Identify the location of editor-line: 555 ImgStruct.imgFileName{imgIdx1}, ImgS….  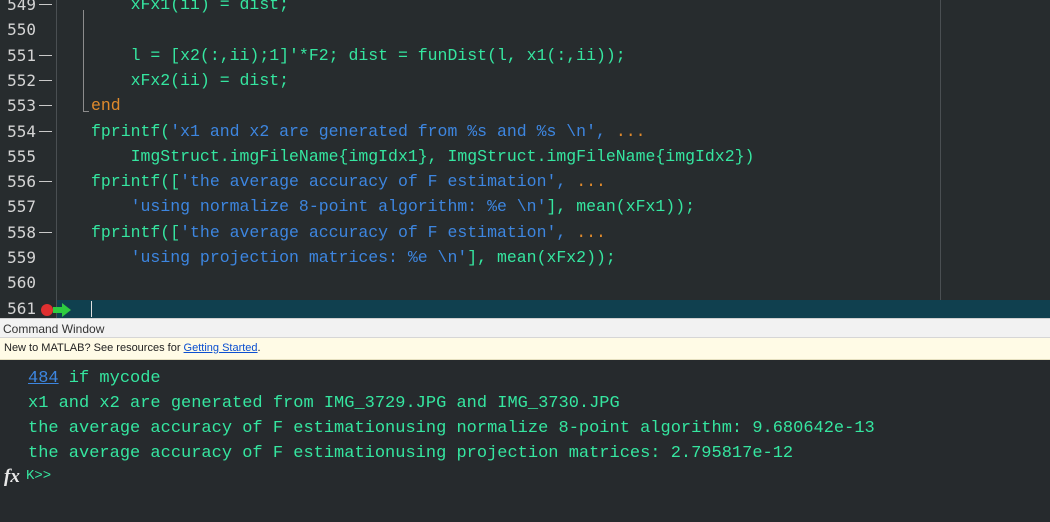
(525, 156).